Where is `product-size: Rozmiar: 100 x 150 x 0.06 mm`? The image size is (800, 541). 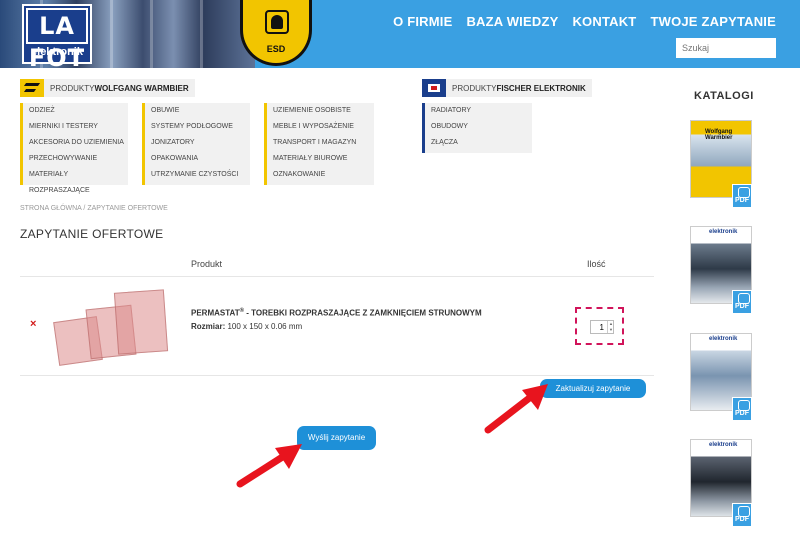
product-size: Rozmiar: 100 x 150 x 0.06 mm is located at coordinates (246, 326).